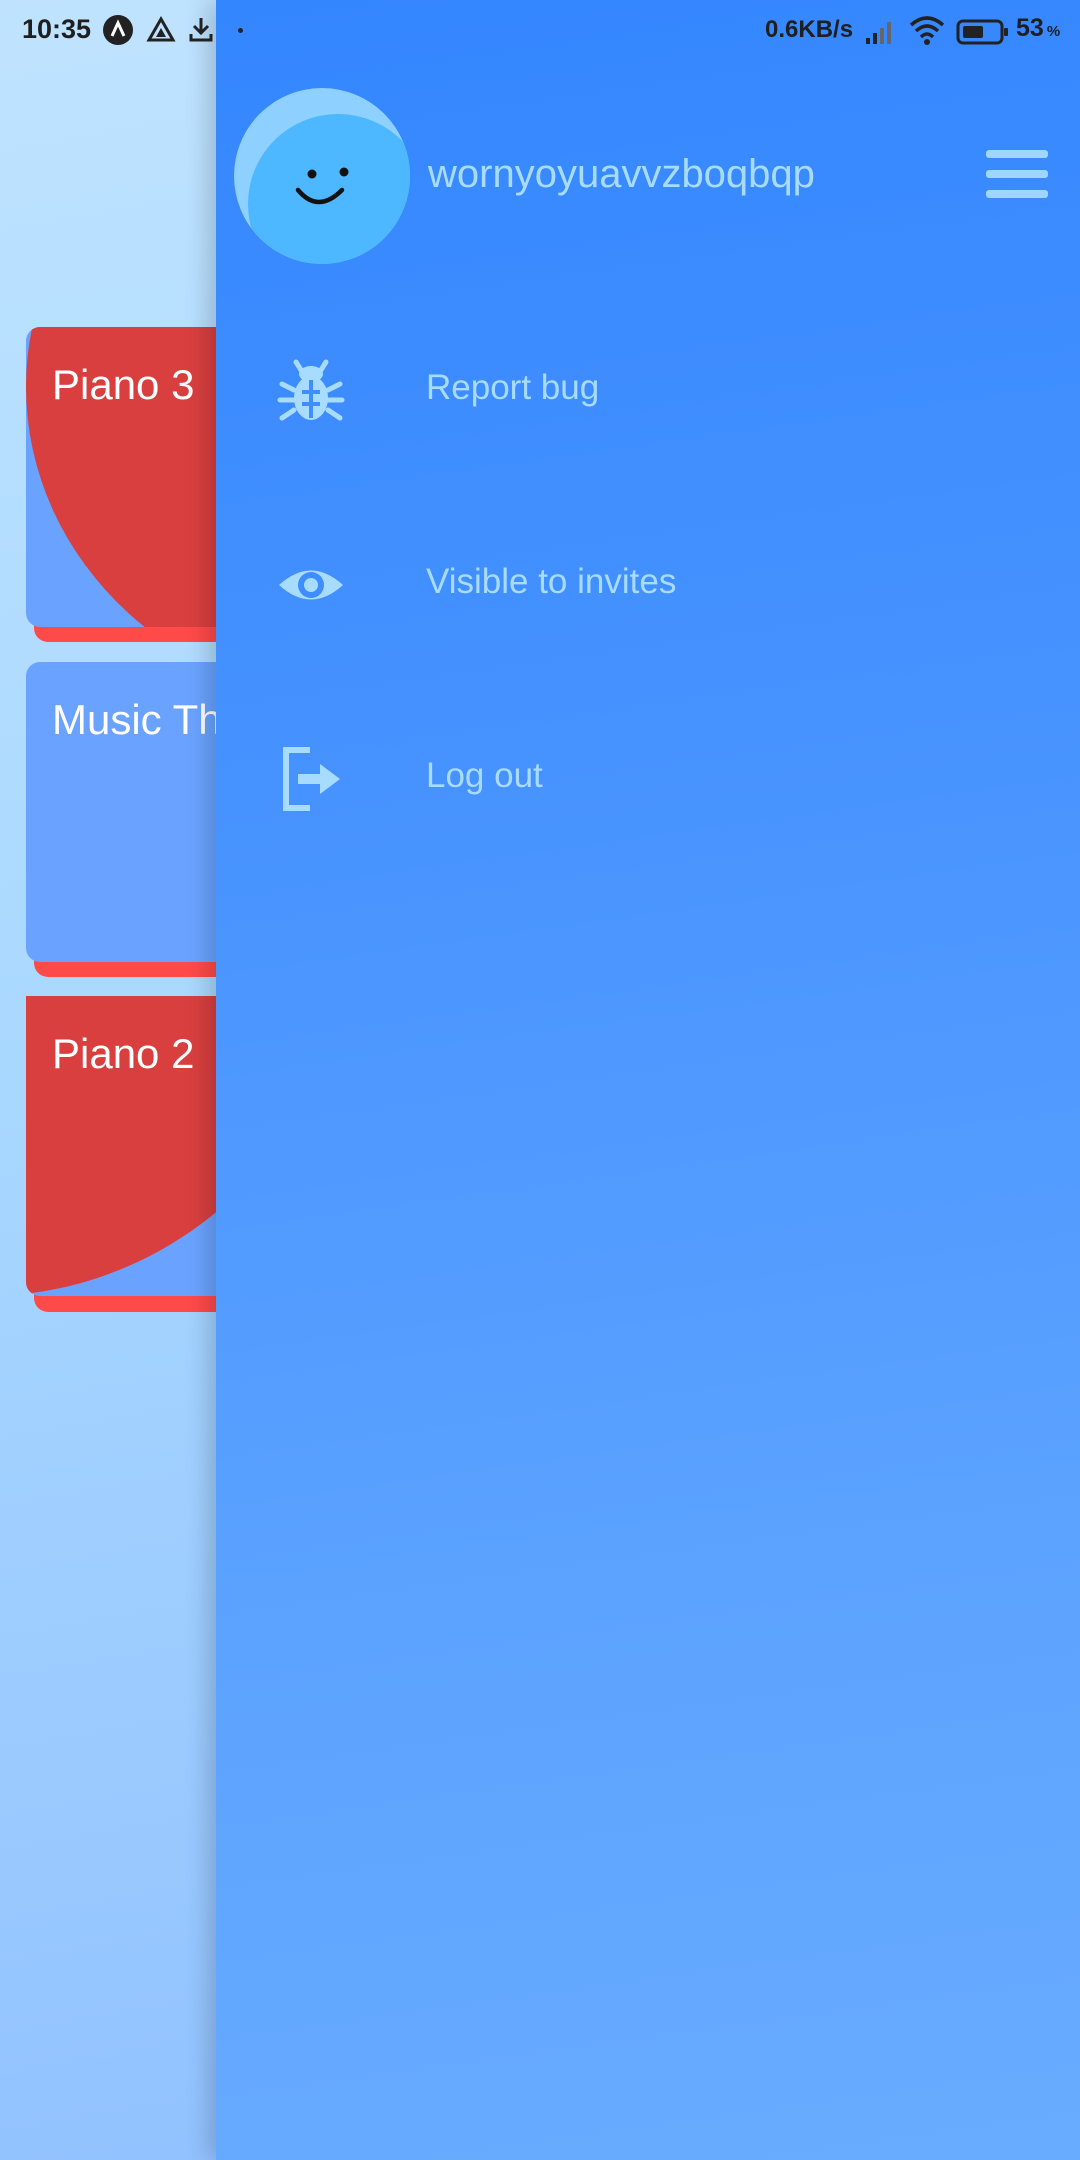 The width and height of the screenshot is (1080, 2160). Describe the element at coordinates (123, 1053) in the screenshot. I see `card-title: Piano 2` at that location.